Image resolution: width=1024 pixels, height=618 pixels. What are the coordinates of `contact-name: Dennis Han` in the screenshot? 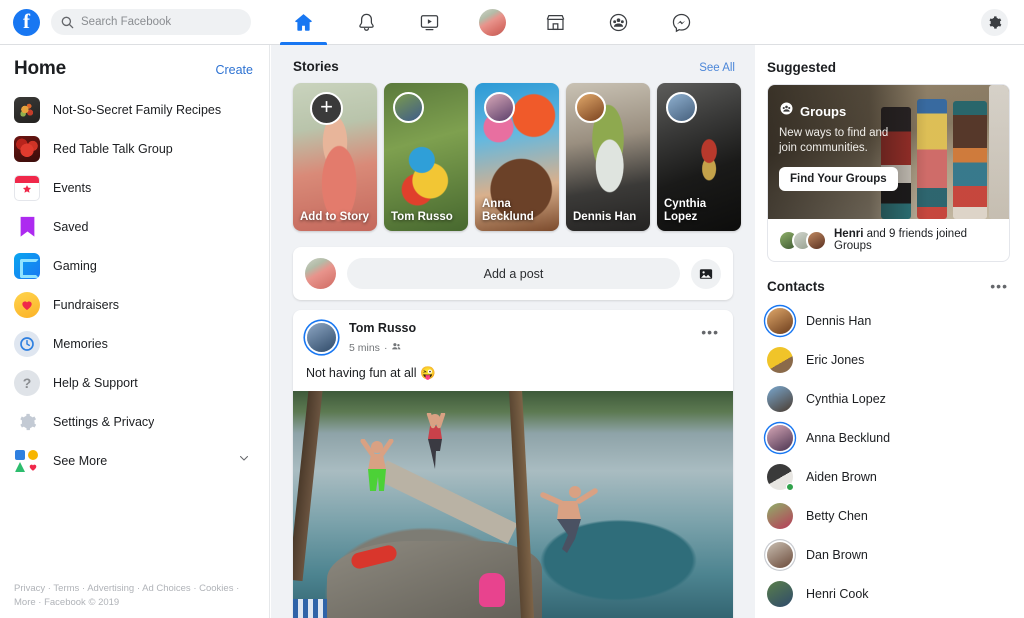 It's located at (839, 320).